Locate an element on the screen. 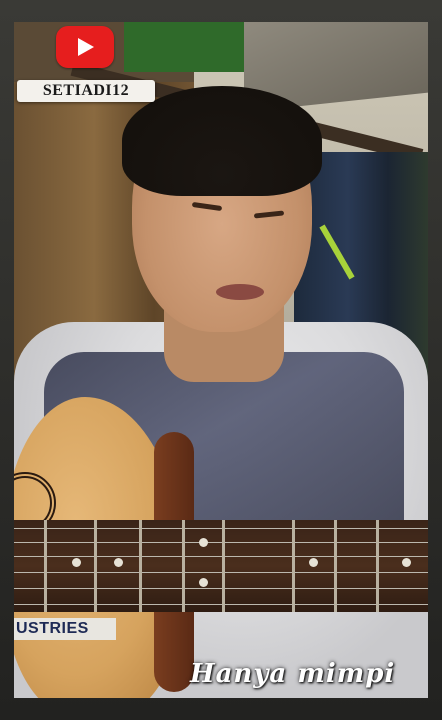 This screenshot has width=442, height=720. play-triangle-icon is located at coordinates (86, 47).